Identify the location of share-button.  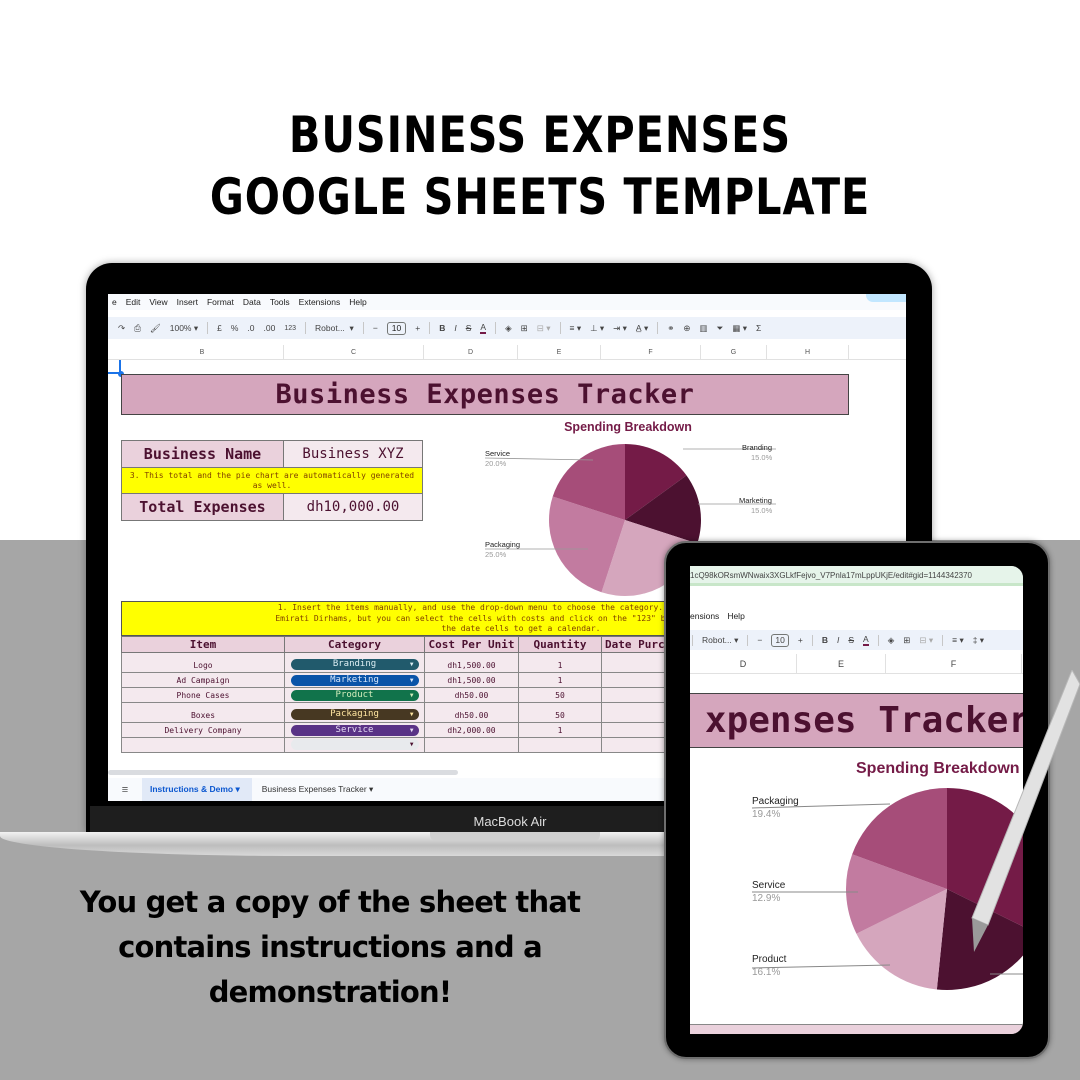
(886, 298).